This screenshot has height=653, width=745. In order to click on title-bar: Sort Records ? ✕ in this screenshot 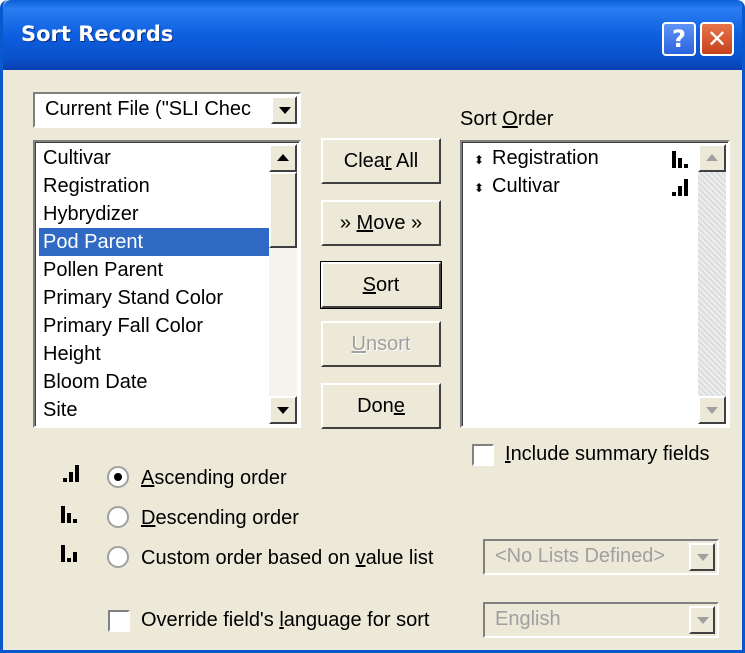, I will do `click(372, 35)`.